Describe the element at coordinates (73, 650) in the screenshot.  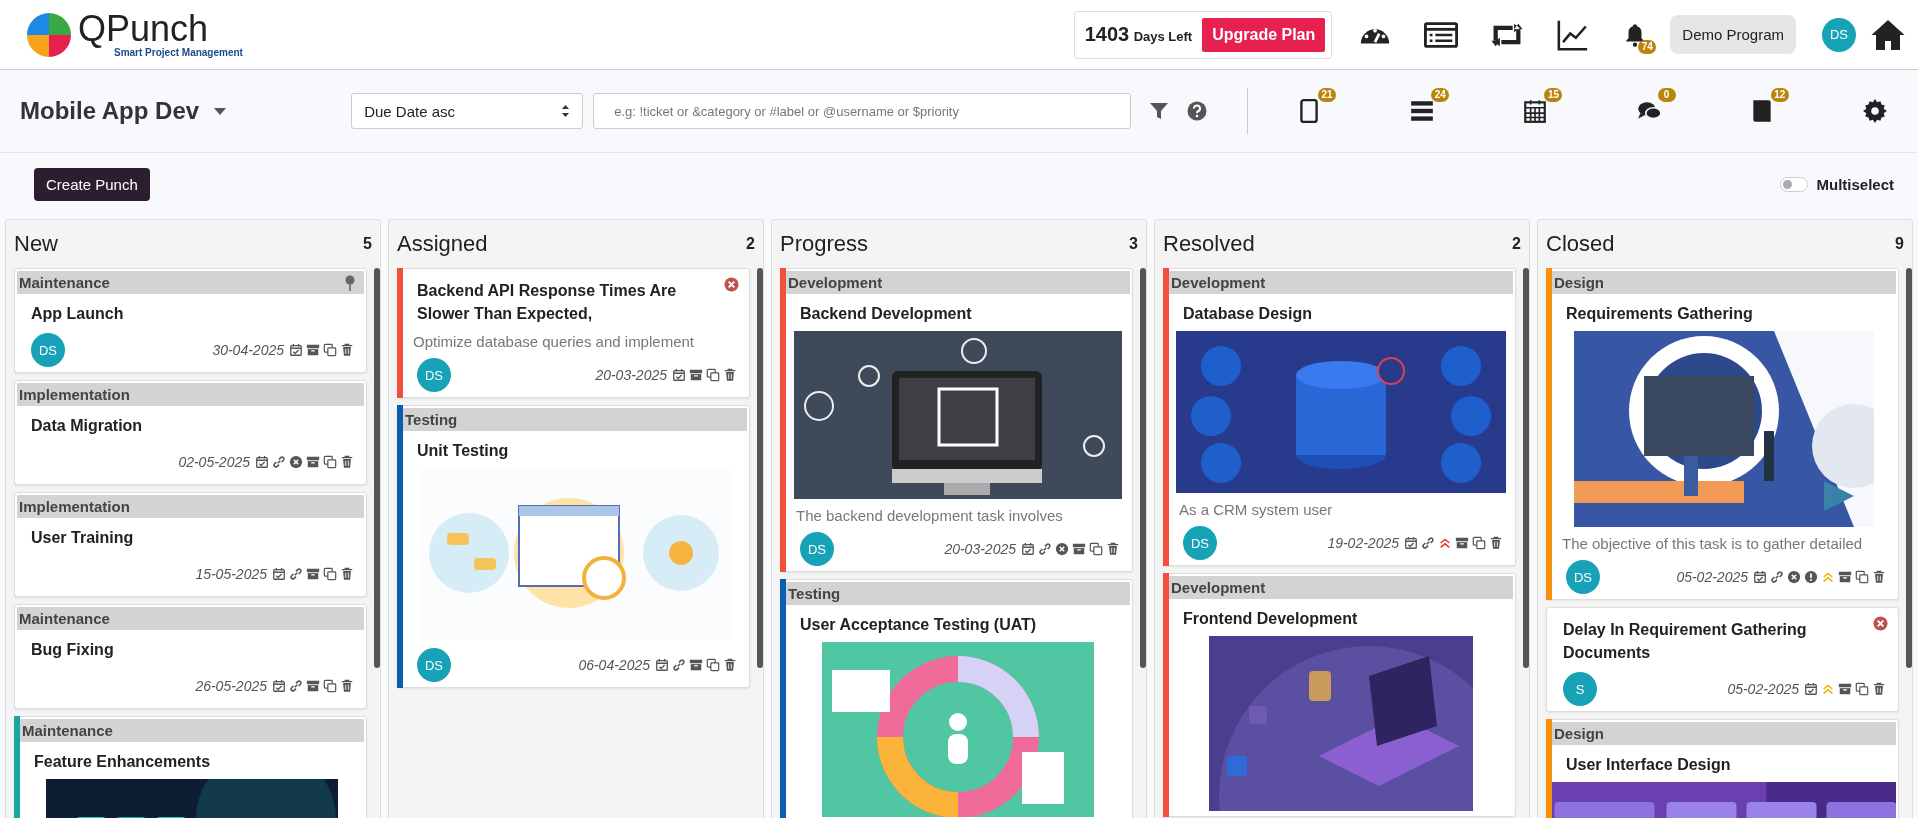
I see `card-title: Bug Fixing` at that location.